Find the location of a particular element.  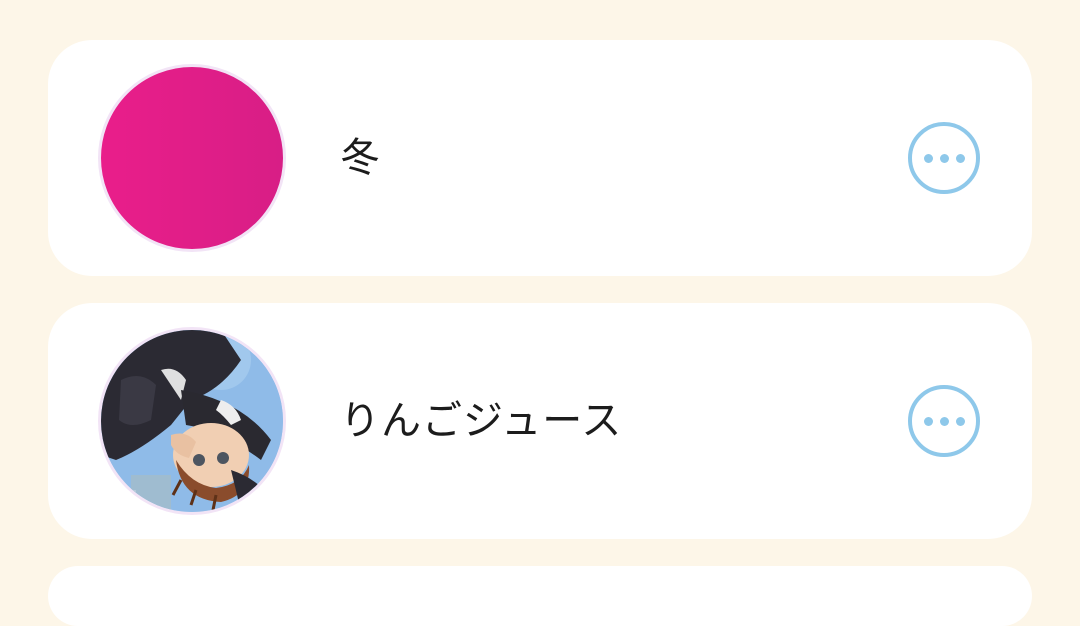

contact-name: 冬 is located at coordinates (360, 158).